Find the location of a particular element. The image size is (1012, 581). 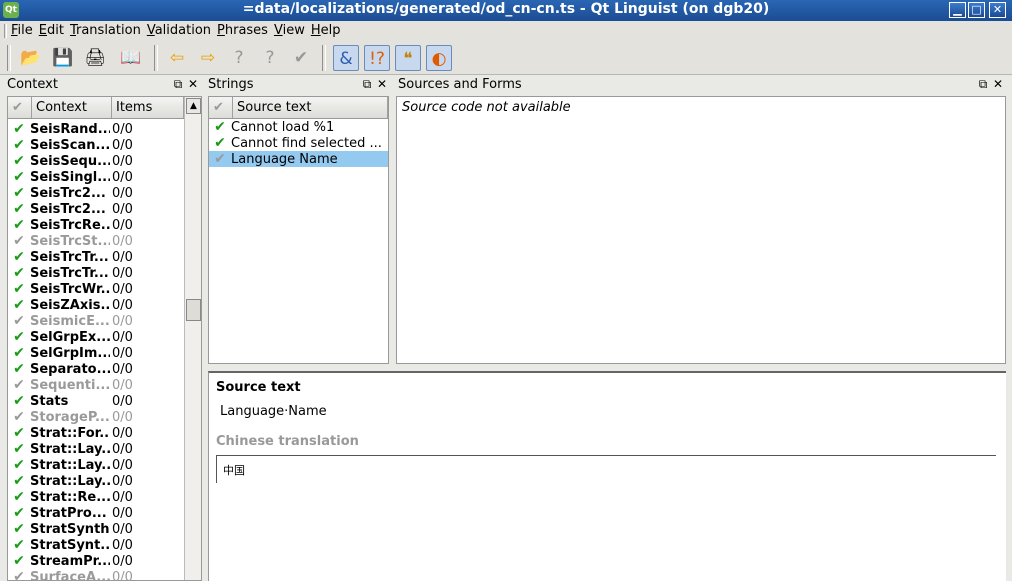

done-next-icon: ✔ is located at coordinates (301, 58).